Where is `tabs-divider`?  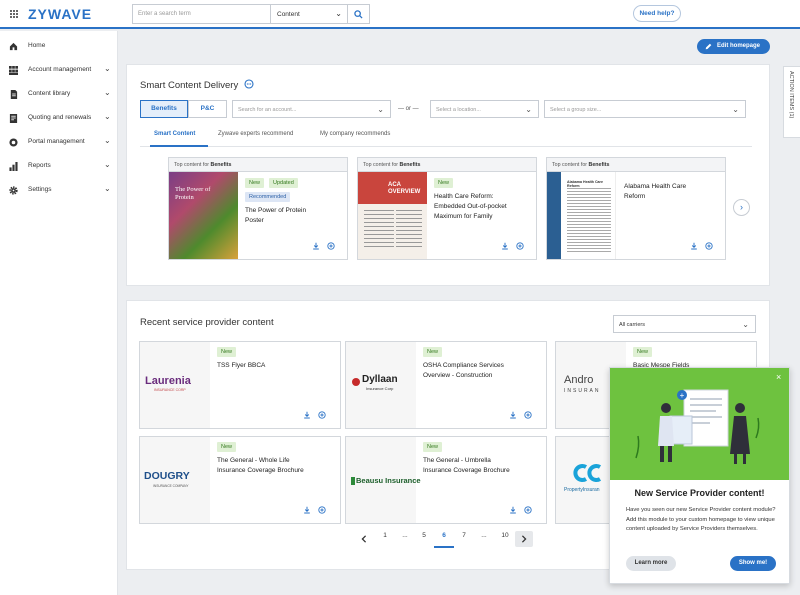
tabs-divider is located at coordinates (446, 146).